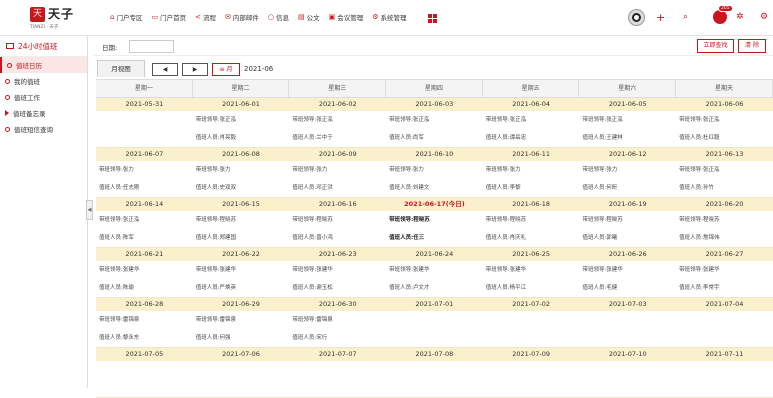 Image resolution: width=773 pixels, height=398 pixels. What do you see at coordinates (121, 68) in the screenshot?
I see `tab-month-view: 月视图` at bounding box center [121, 68].